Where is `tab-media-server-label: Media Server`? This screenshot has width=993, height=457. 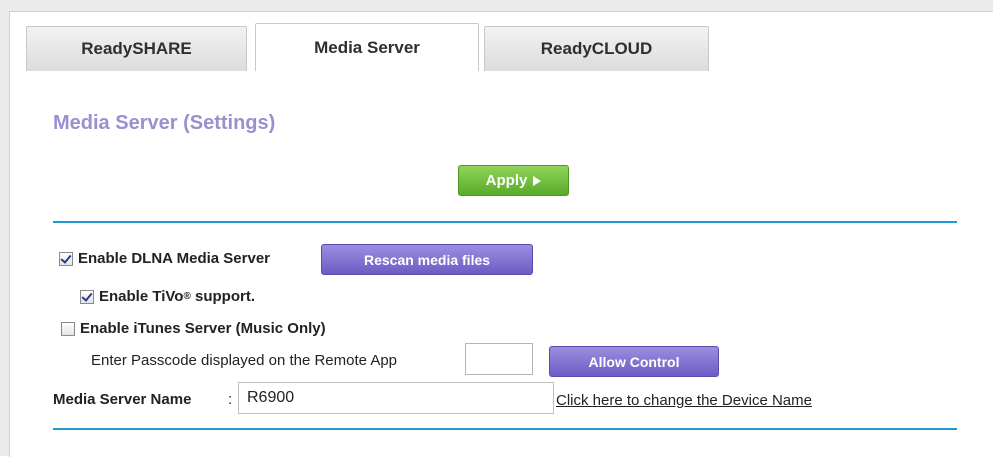 tab-media-server-label: Media Server is located at coordinates (367, 47).